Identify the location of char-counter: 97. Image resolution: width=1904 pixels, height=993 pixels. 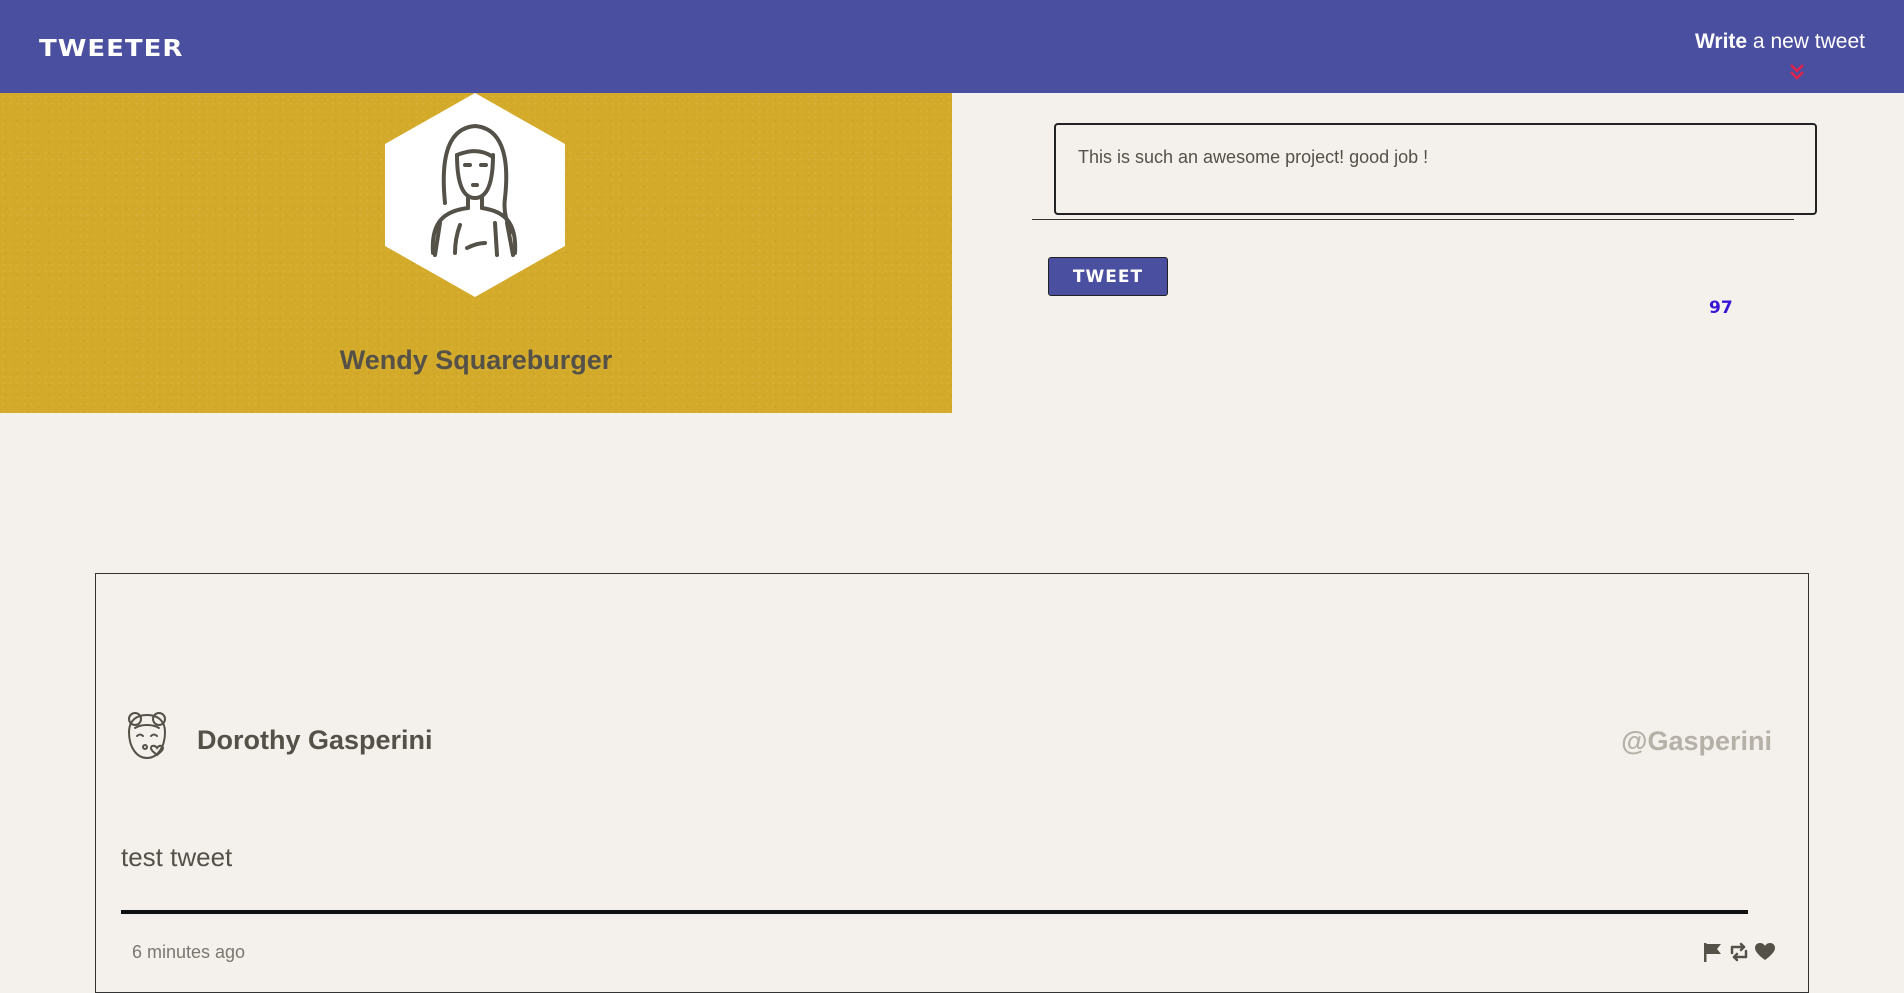
(1721, 308).